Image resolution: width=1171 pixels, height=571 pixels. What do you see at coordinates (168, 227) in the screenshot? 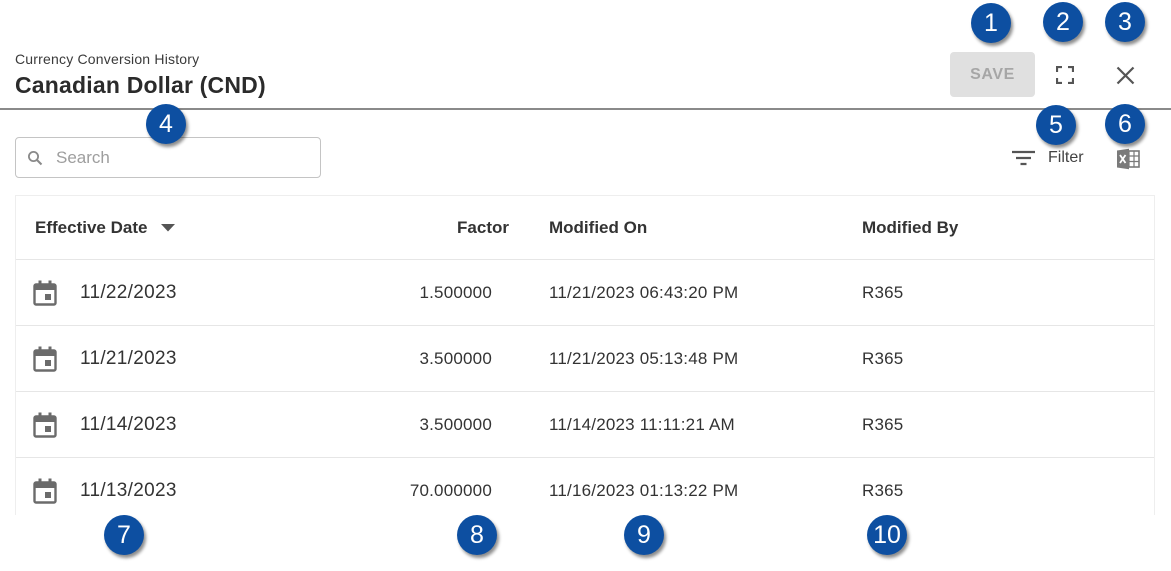
I see `sort-descending-icon` at bounding box center [168, 227].